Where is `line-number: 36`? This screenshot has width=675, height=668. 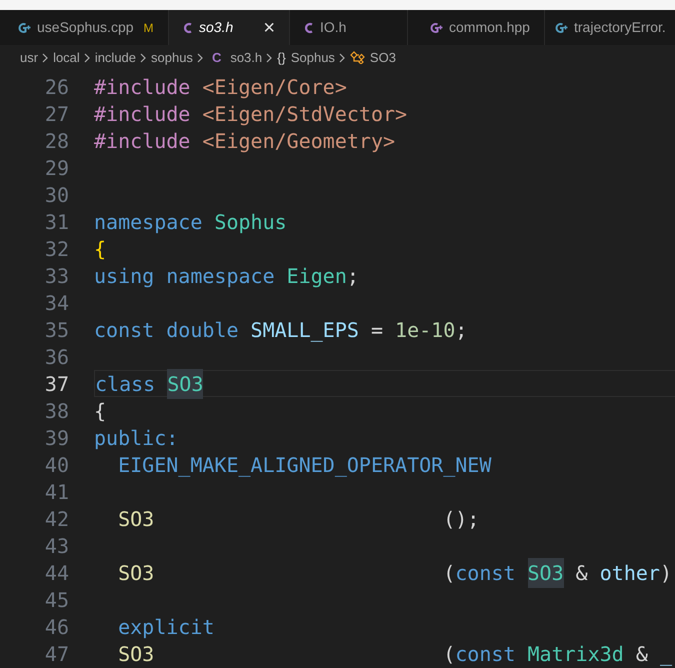
line-number: 36 is located at coordinates (56, 357).